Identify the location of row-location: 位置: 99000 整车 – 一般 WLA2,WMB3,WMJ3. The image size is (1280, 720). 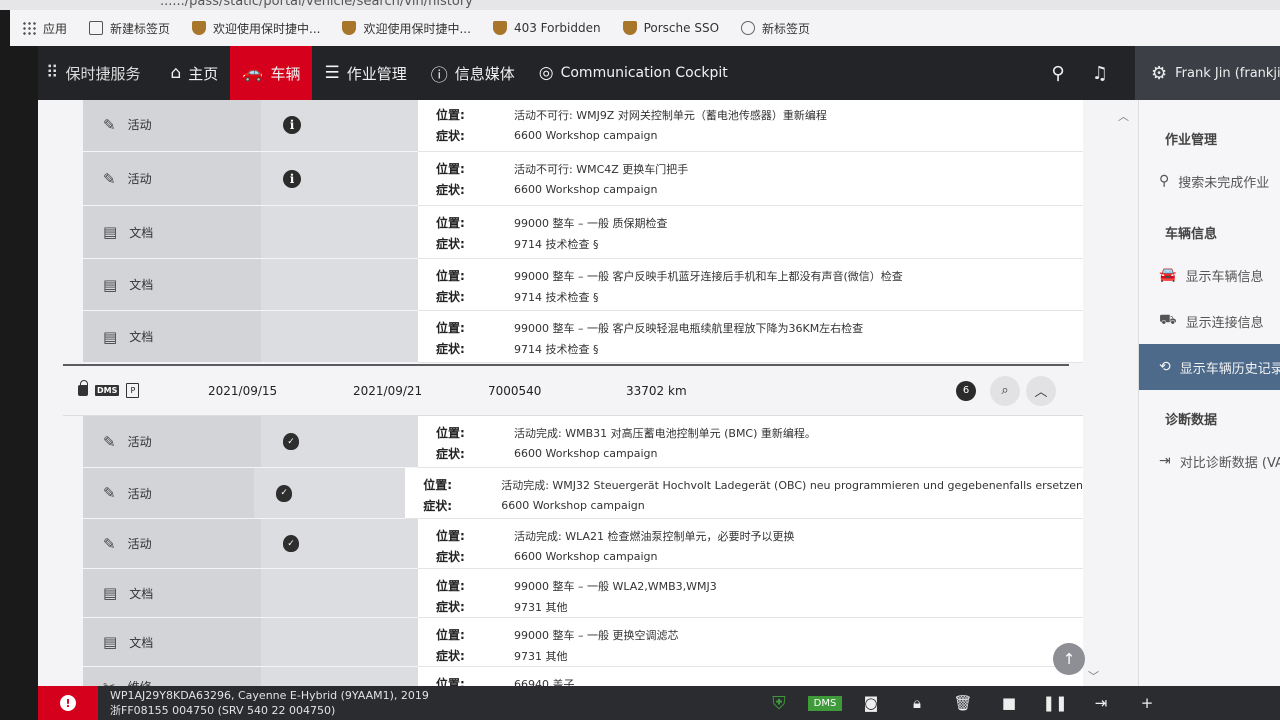
(759, 585).